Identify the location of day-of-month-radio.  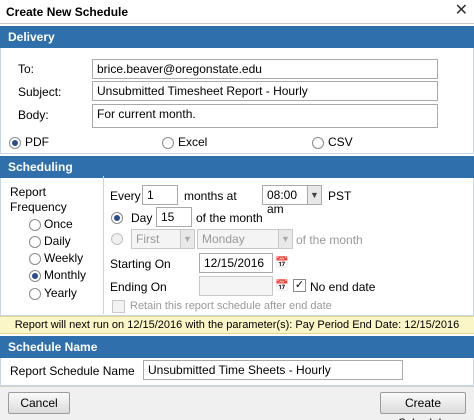
(117, 218).